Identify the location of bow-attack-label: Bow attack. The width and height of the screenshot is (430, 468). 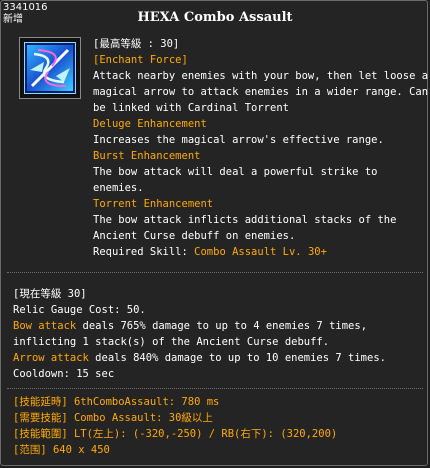
(45, 326).